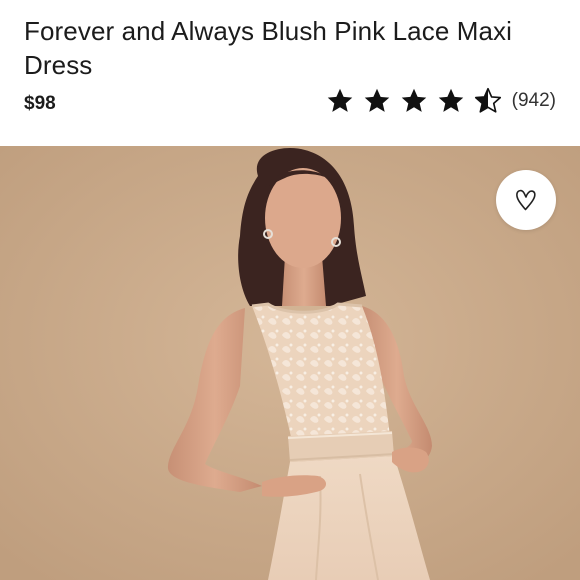 The image size is (580, 580). Describe the element at coordinates (40, 103) in the screenshot. I see `product-price: $98` at that location.